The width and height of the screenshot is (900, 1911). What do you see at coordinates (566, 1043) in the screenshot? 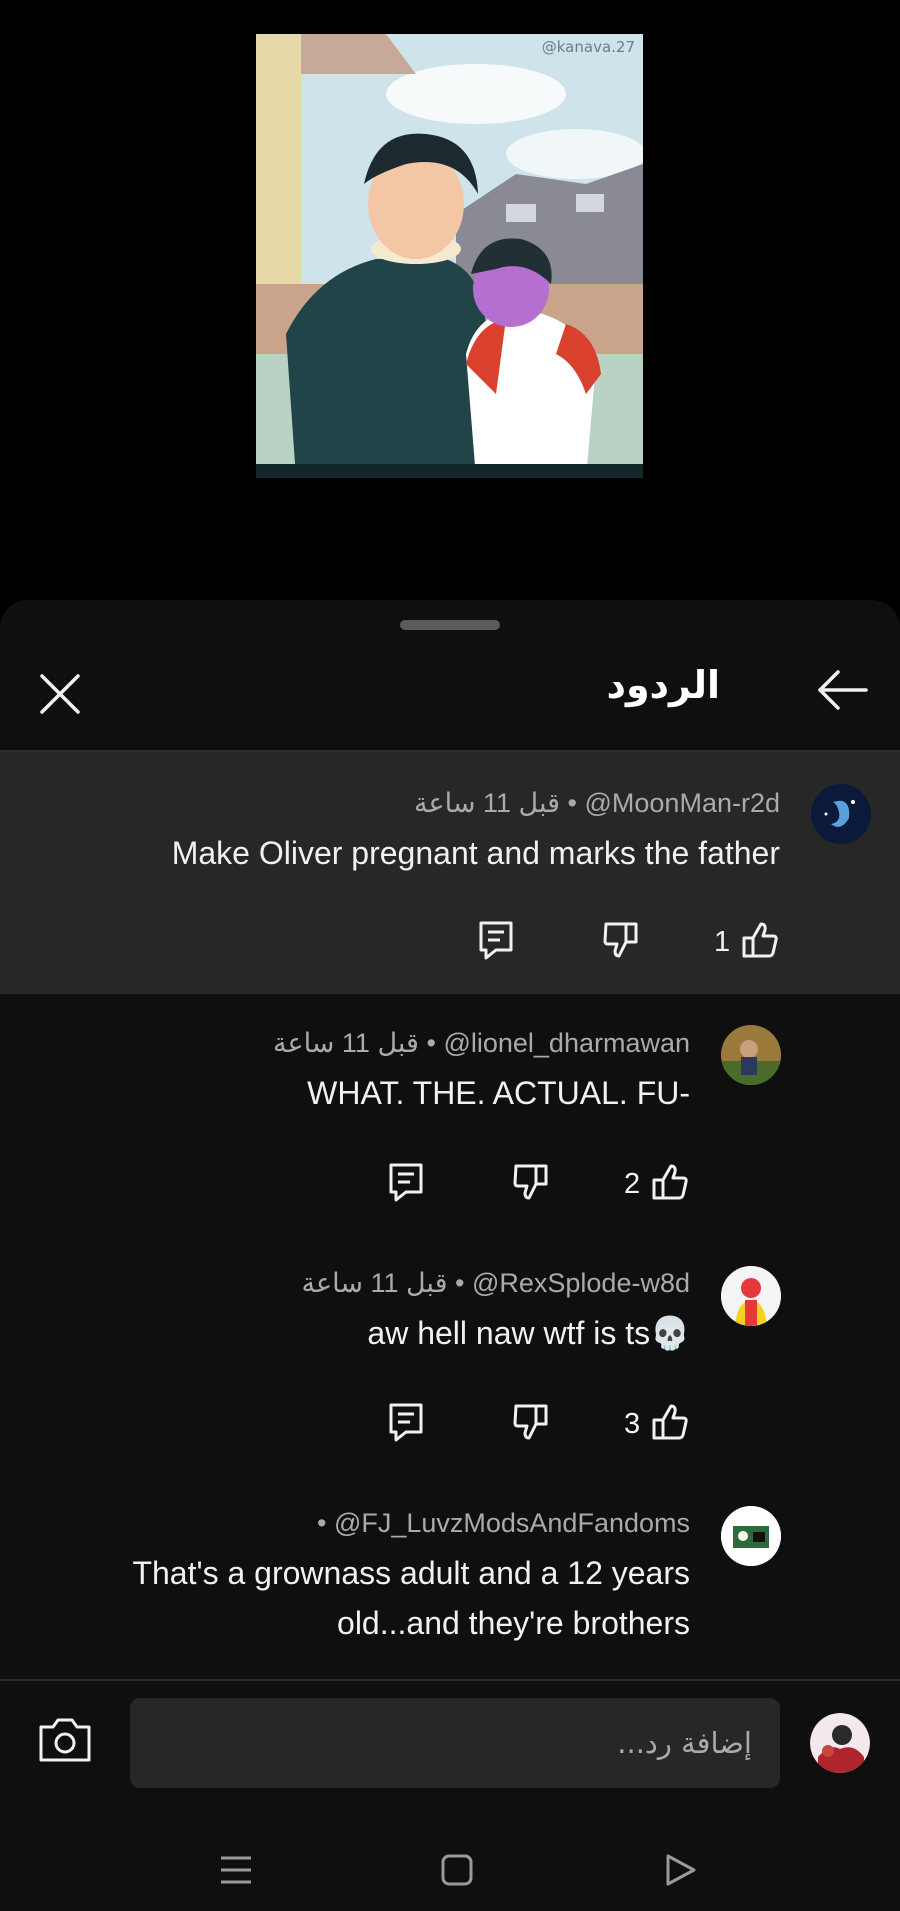
I see `comment-author: @lionel_dharmawan` at bounding box center [566, 1043].